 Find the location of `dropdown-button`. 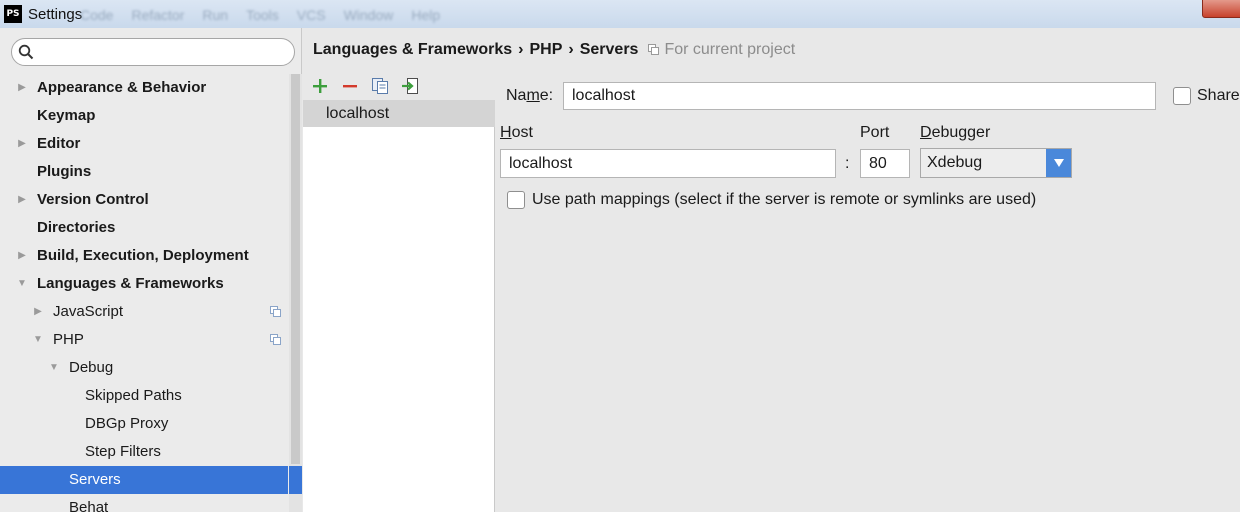

dropdown-button is located at coordinates (1058, 163).